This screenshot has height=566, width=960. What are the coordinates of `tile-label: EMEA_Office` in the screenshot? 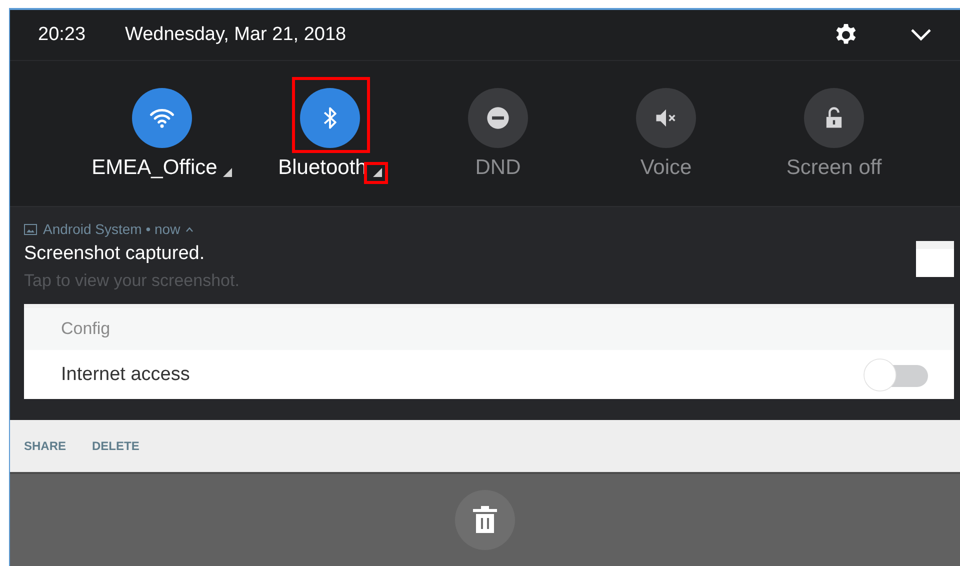 It's located at (155, 168).